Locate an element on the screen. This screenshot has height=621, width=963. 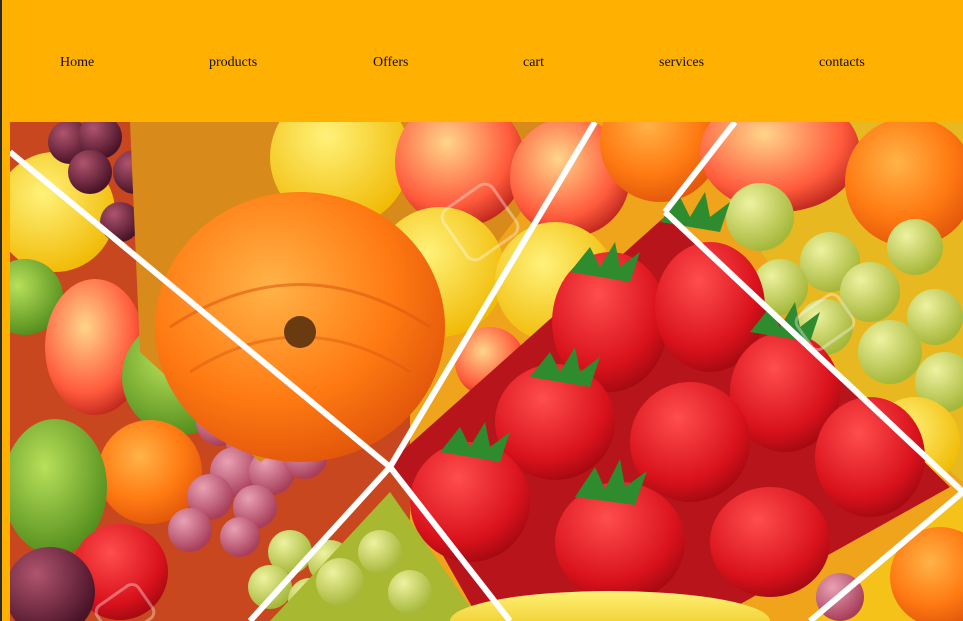
nav-link-services: services is located at coordinates (681, 63).